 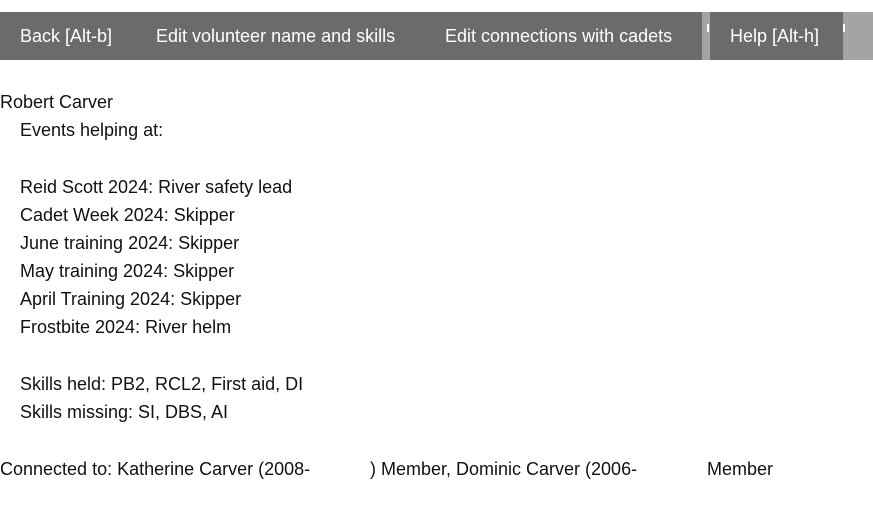 What do you see at coordinates (130, 243) in the screenshot?
I see `event-item: June training 2024: Skipper` at bounding box center [130, 243].